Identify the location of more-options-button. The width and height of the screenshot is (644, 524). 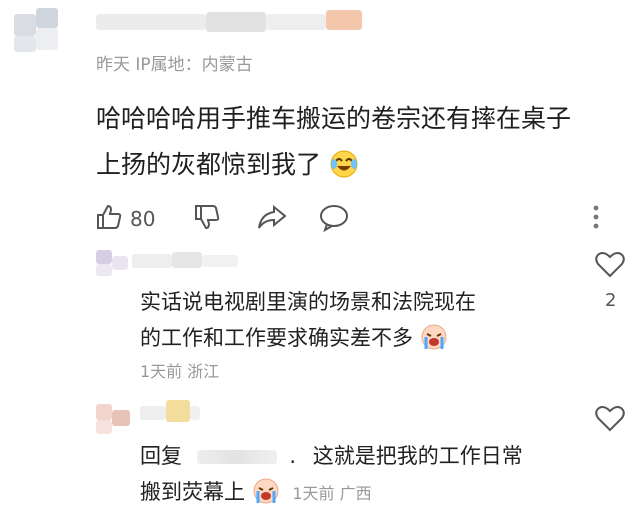
(596, 219).